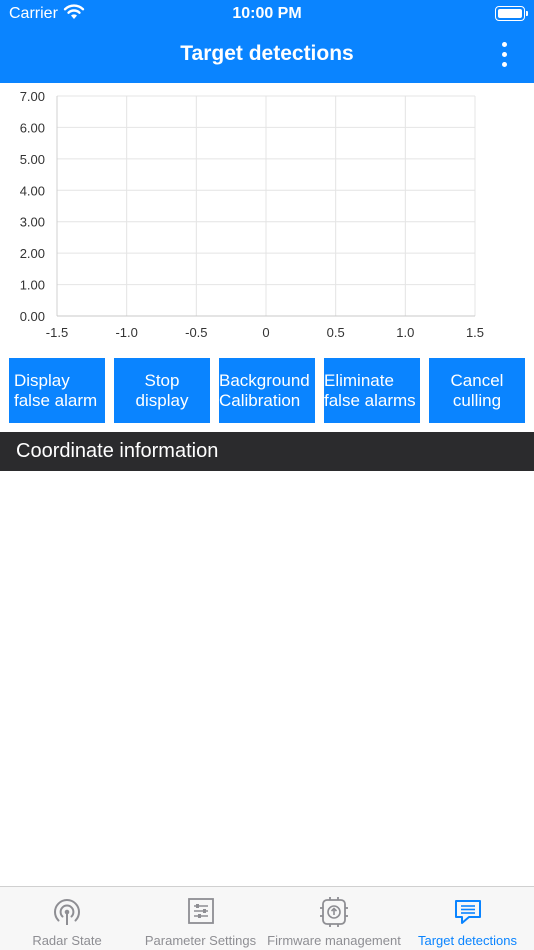 This screenshot has height=950, width=534. What do you see at coordinates (265, 332) in the screenshot?
I see `x-tick-label: 0` at bounding box center [265, 332].